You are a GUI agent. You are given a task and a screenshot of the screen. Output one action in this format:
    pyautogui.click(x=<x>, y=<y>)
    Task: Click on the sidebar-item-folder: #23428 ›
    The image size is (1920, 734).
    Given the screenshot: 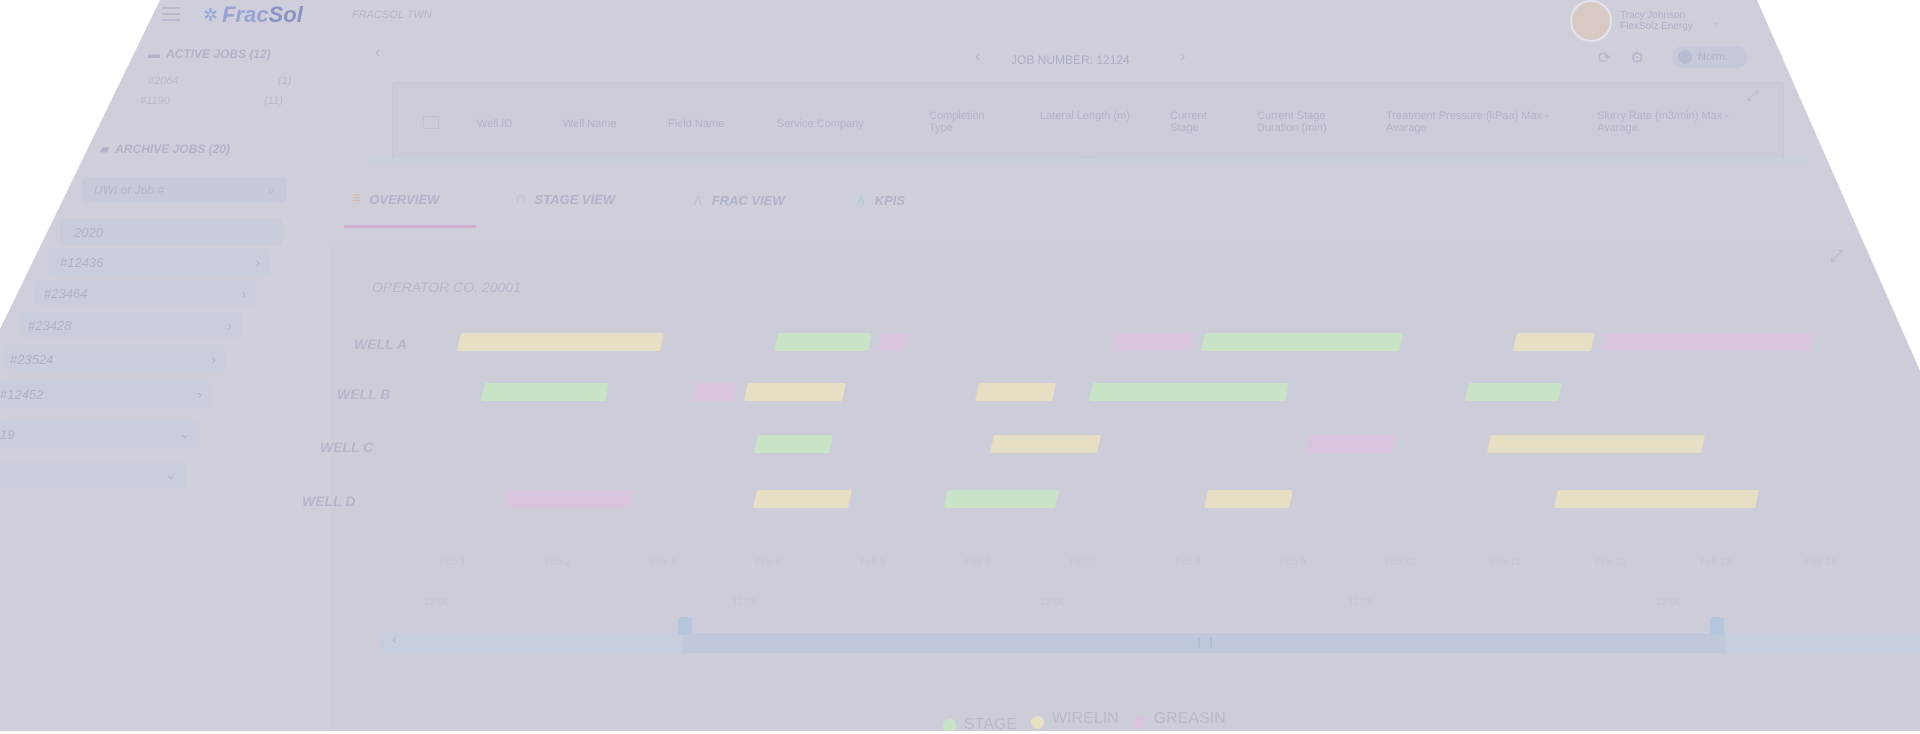 What is the action you would take?
    pyautogui.click(x=131, y=325)
    